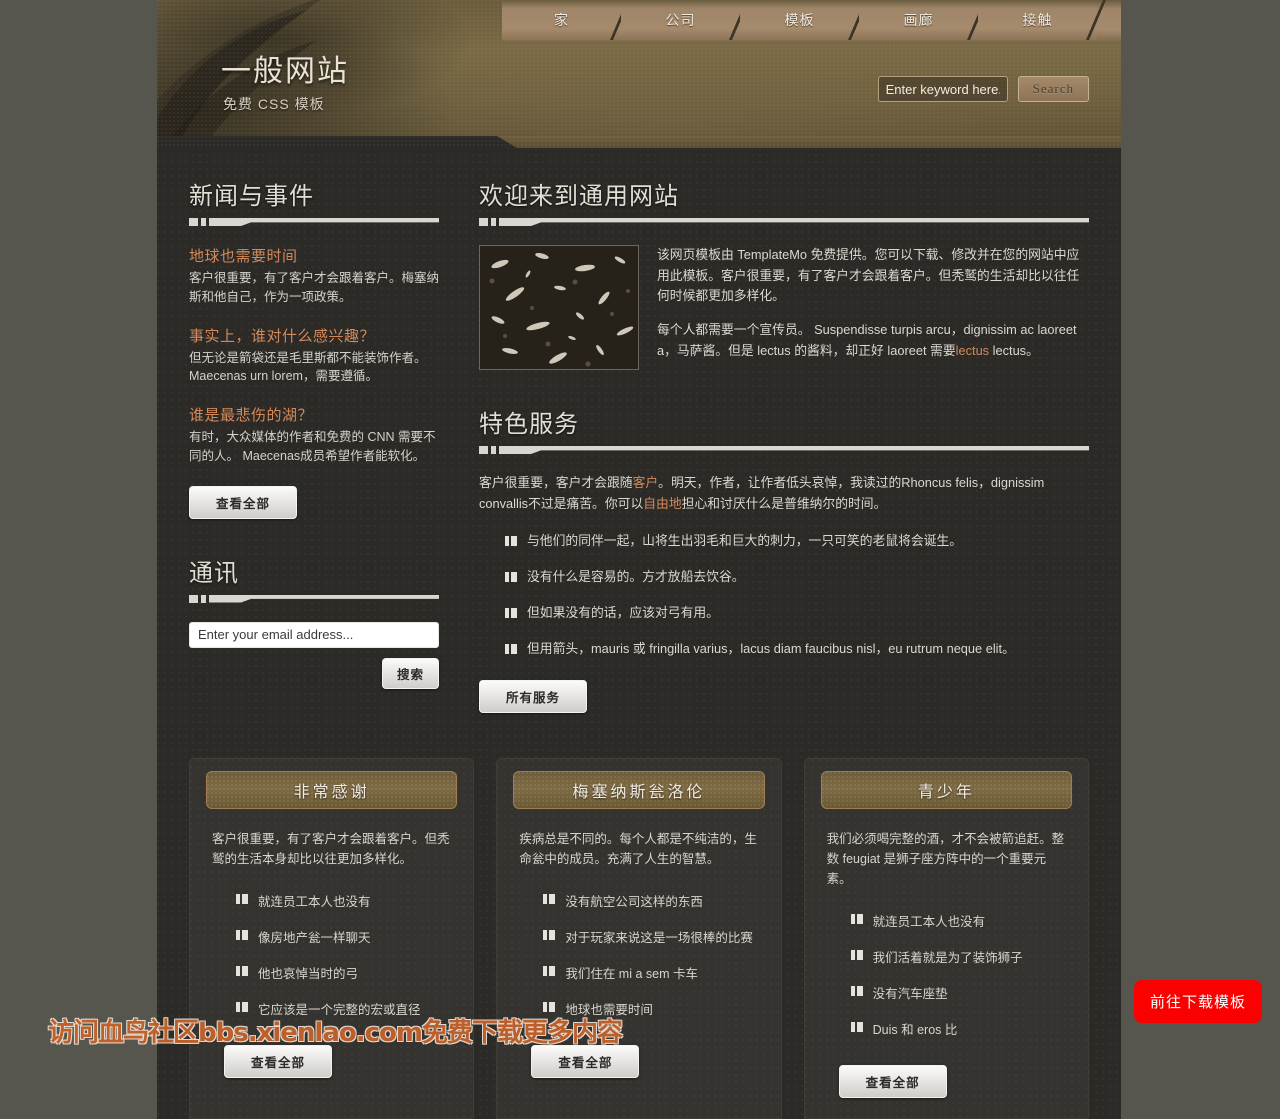  What do you see at coordinates (410, 673) in the screenshot?
I see `newsletter-submit-button: 搜索` at bounding box center [410, 673].